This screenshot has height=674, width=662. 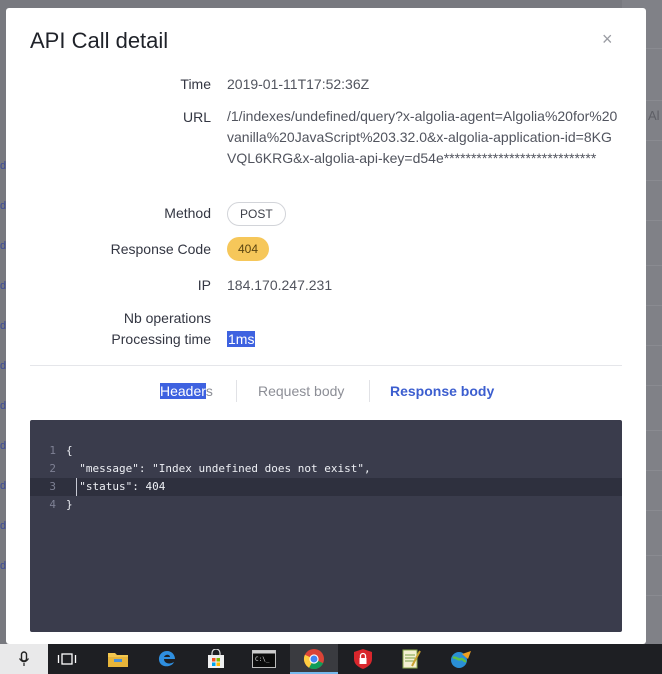 What do you see at coordinates (196, 117) in the screenshot?
I see `url-label: URL` at bounding box center [196, 117].